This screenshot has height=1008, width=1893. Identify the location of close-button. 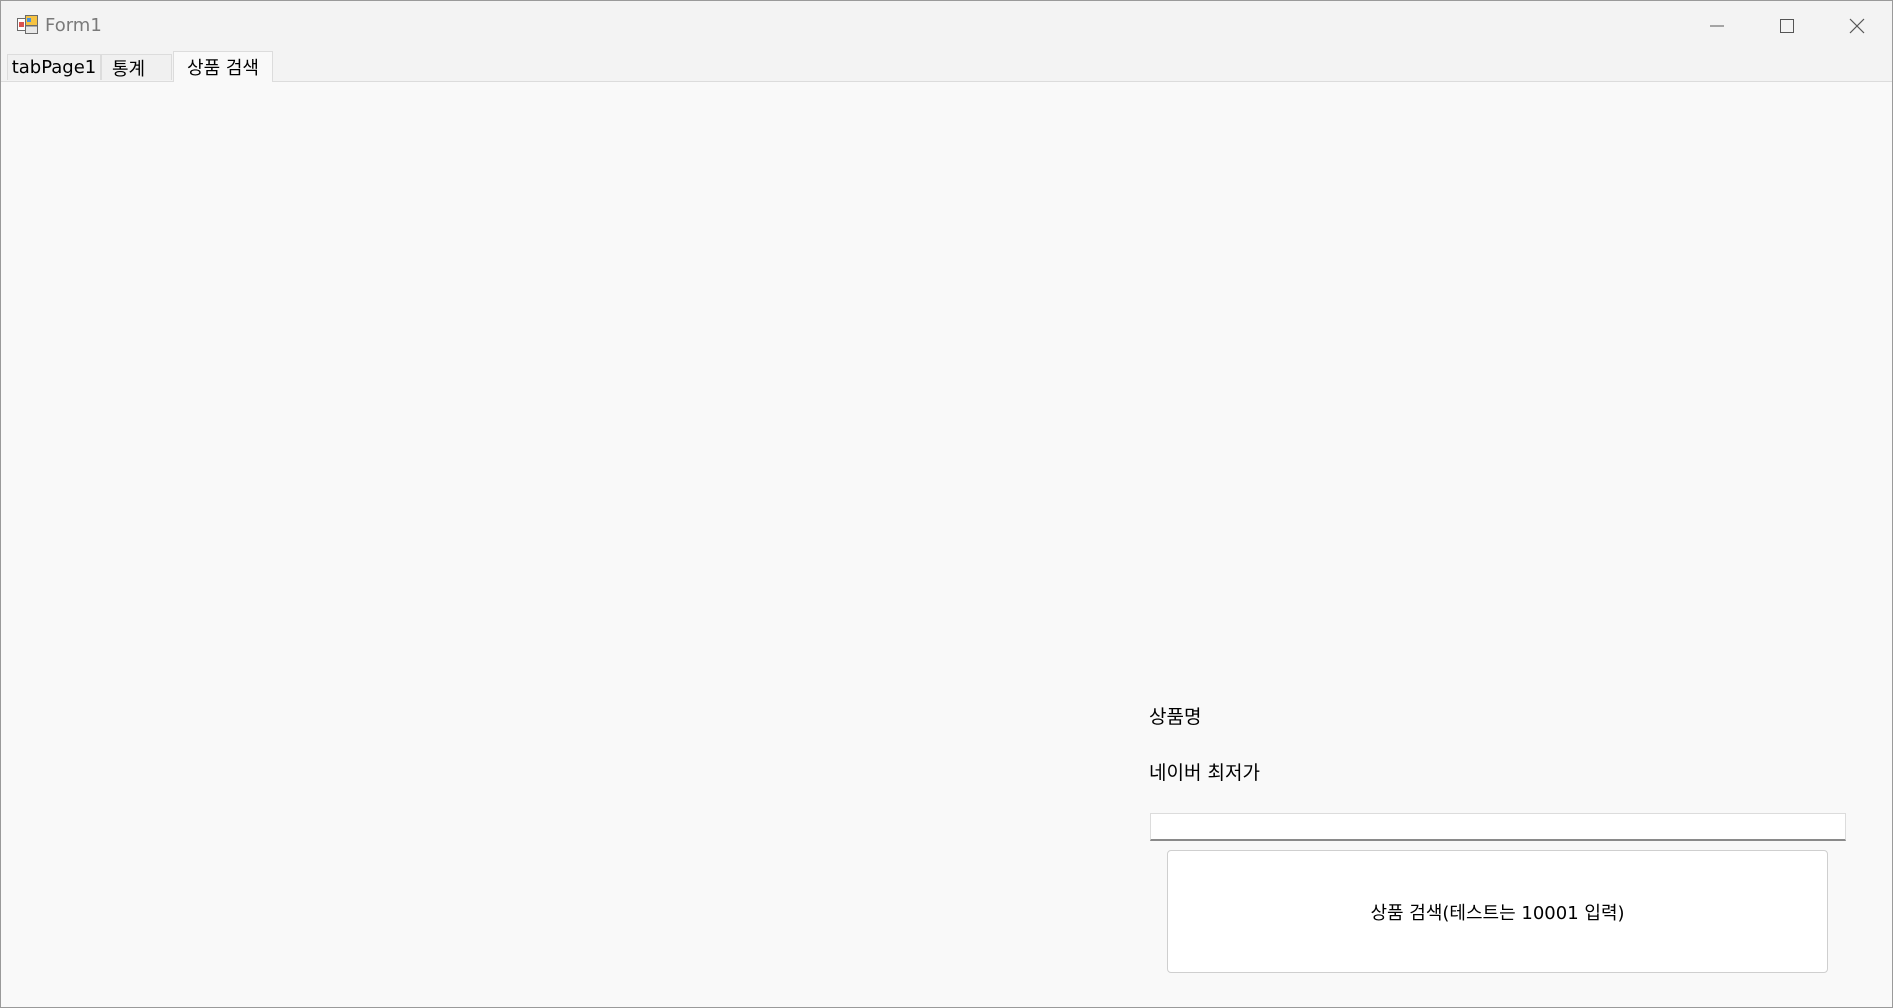
(1857, 26).